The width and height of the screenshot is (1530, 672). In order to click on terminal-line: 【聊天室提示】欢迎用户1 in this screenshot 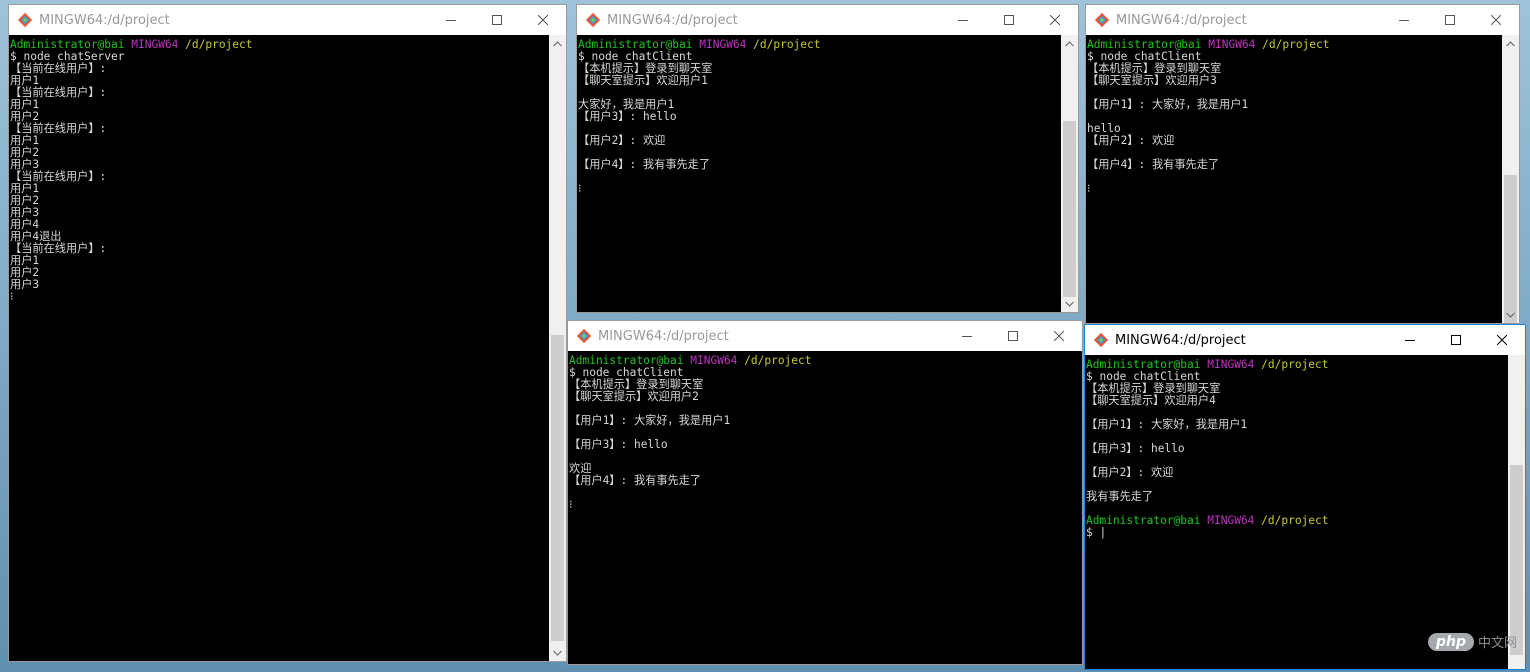, I will do `click(643, 80)`.